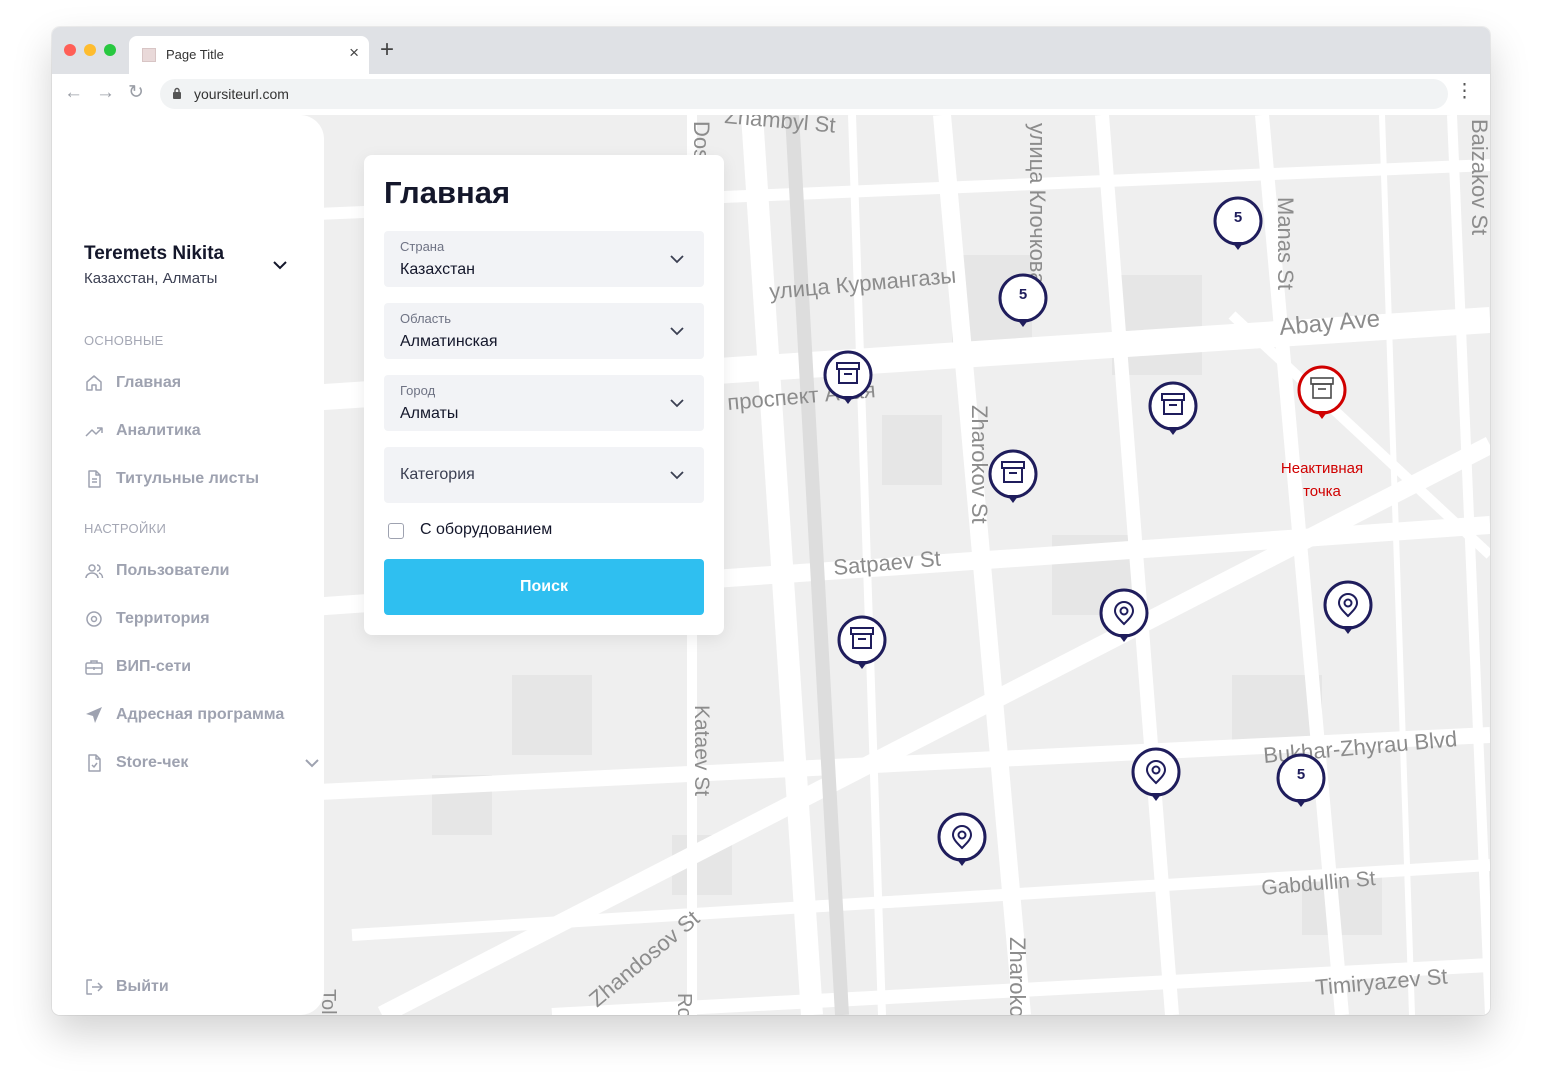 This screenshot has width=1542, height=1092. I want to click on sidebar-item-label: Пользователи, so click(173, 570).